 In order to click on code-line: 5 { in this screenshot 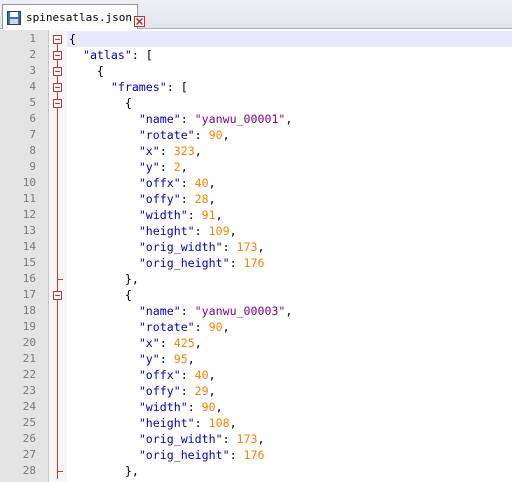, I will do `click(256, 103)`.